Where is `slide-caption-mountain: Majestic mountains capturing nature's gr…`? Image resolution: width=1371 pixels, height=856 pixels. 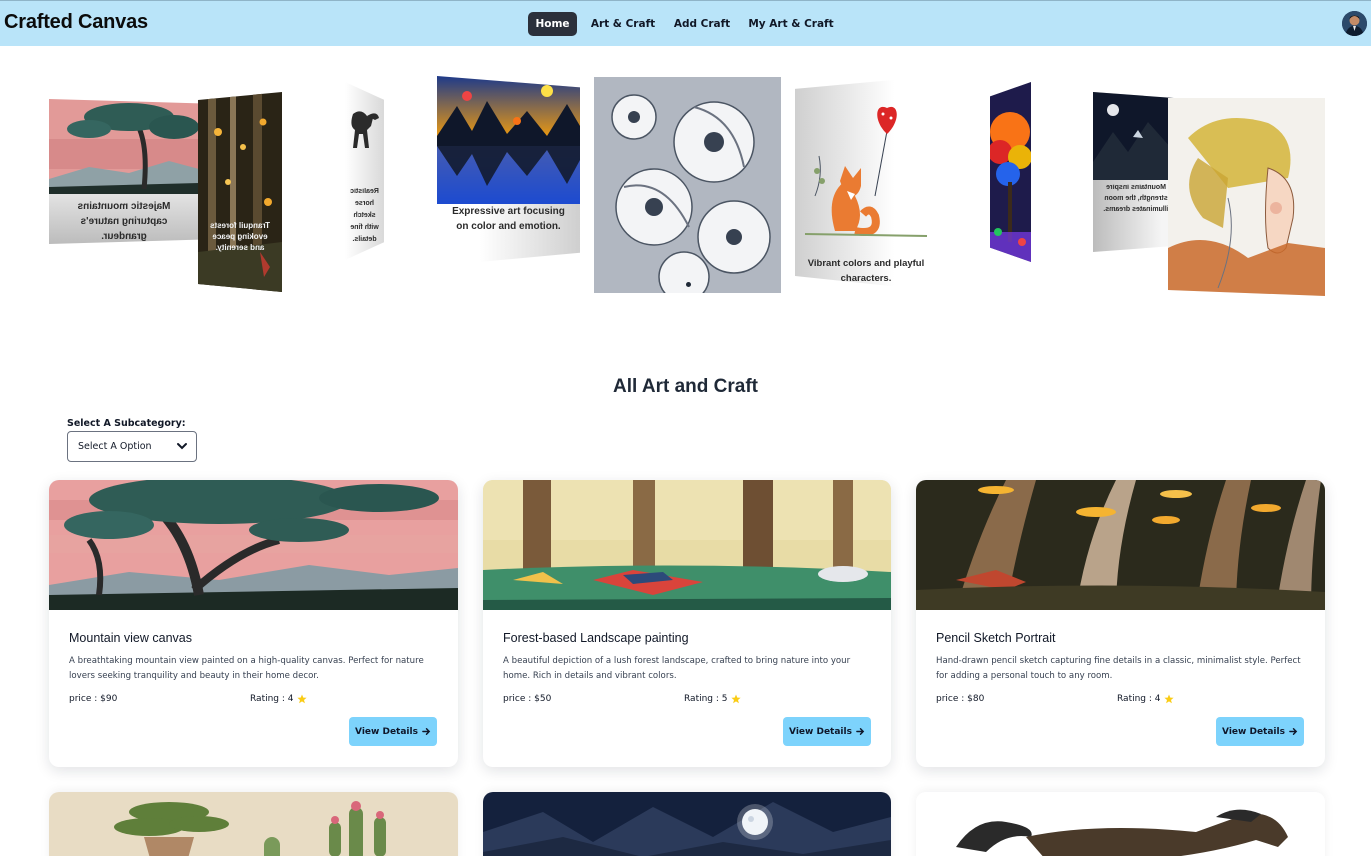
slide-caption-mountain: Majestic mountains capturing nature's gr… is located at coordinates (124, 221).